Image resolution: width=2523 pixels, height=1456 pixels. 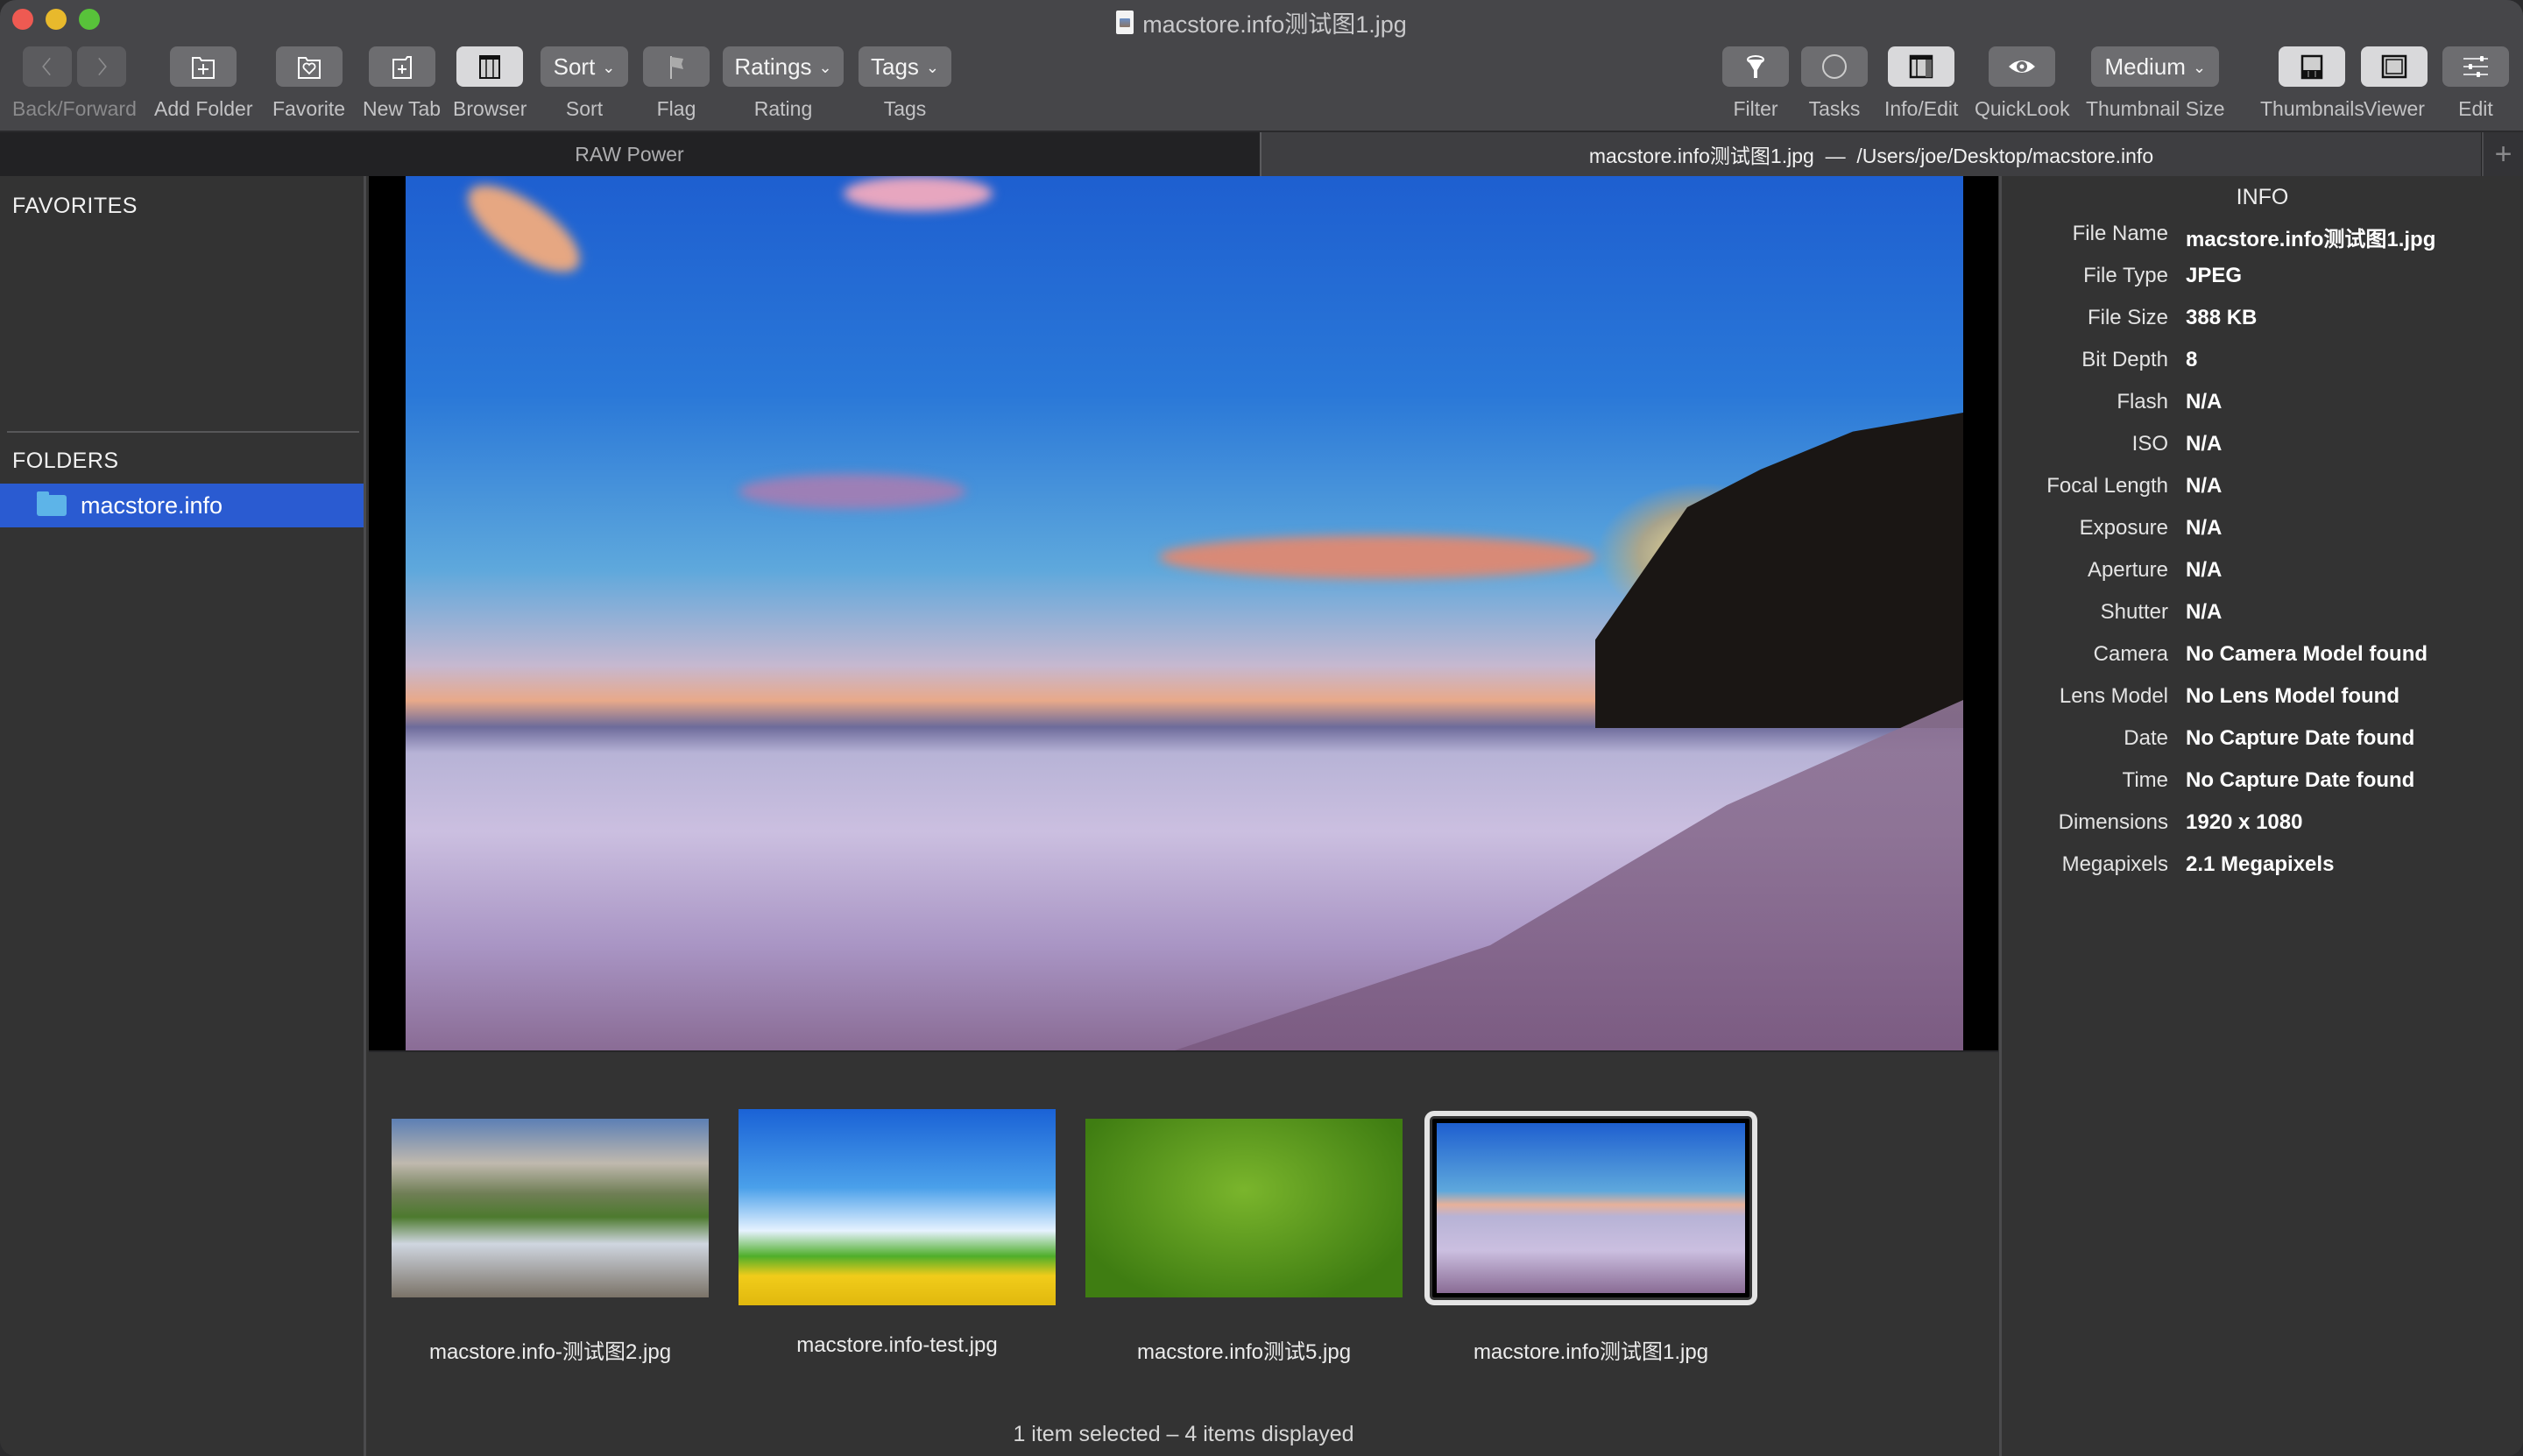 I want to click on quicklook-label: QuickLook, so click(x=2023, y=108).